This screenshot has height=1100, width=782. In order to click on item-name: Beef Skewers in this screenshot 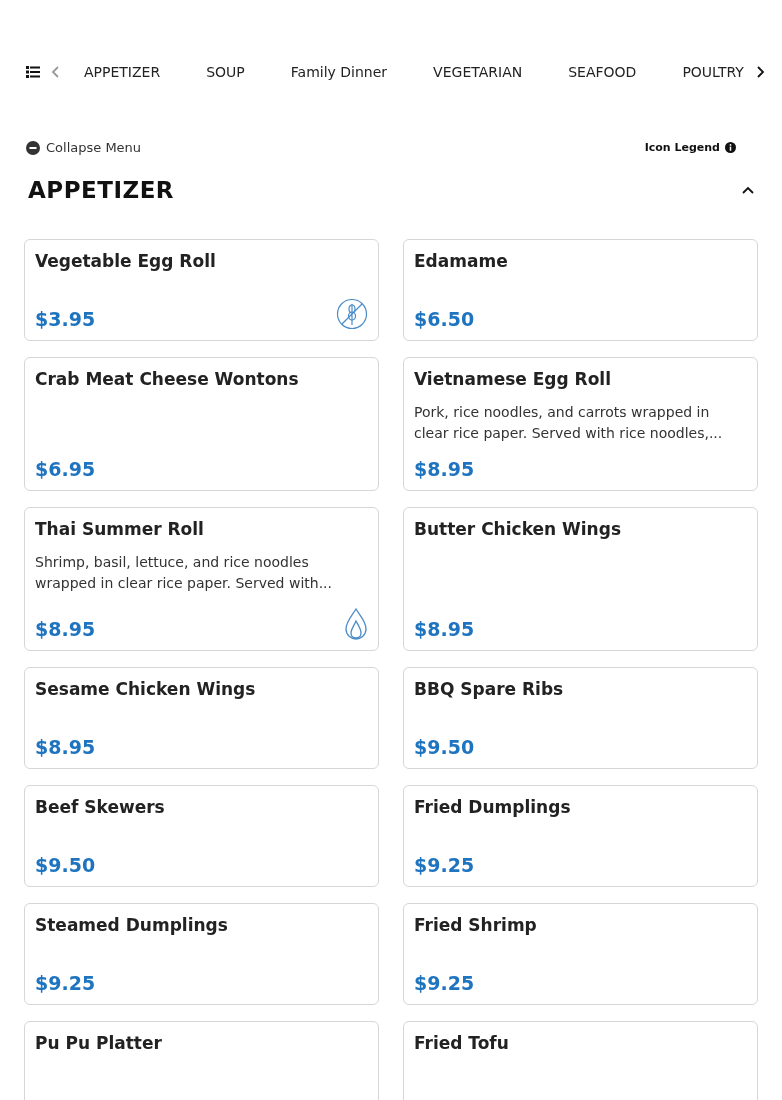, I will do `click(100, 807)`.